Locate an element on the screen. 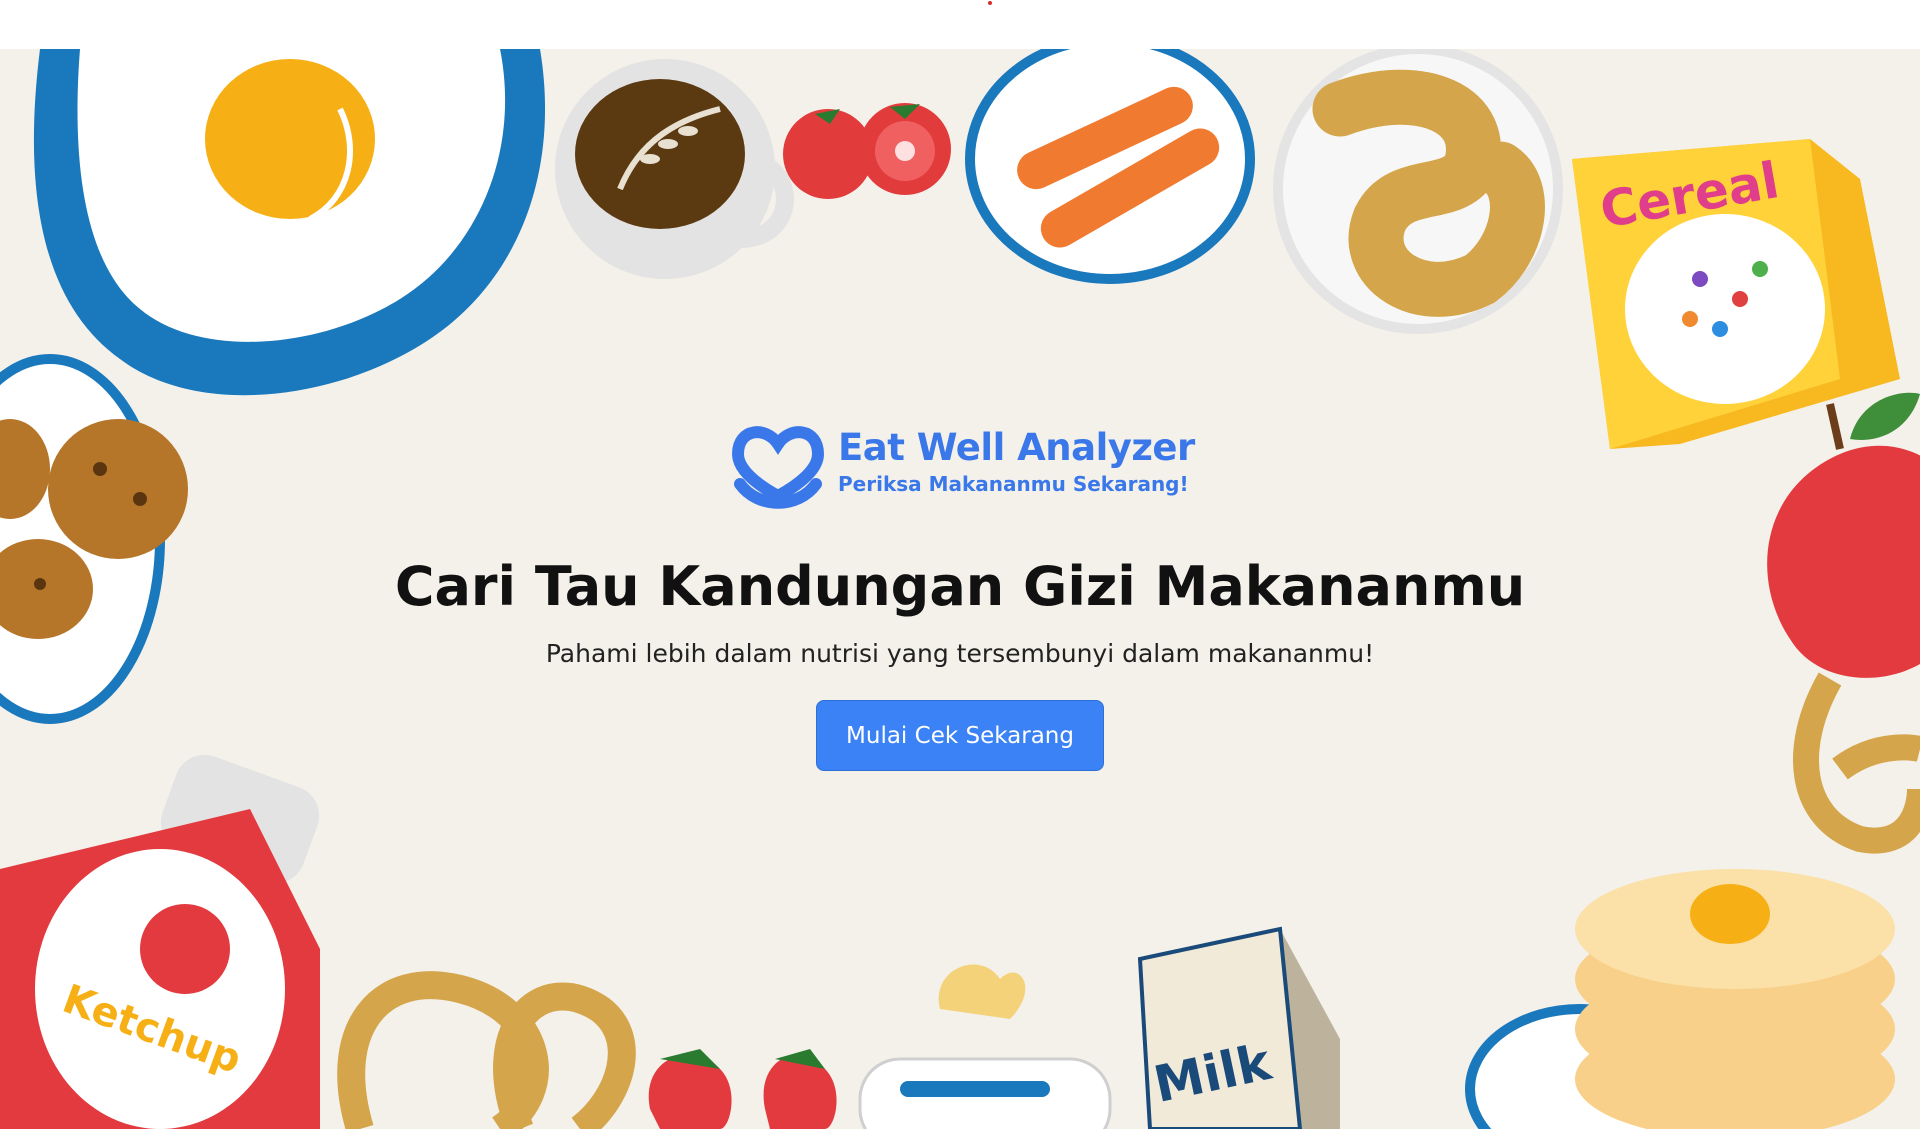  pancakes-icon is located at coordinates (1680, 999).